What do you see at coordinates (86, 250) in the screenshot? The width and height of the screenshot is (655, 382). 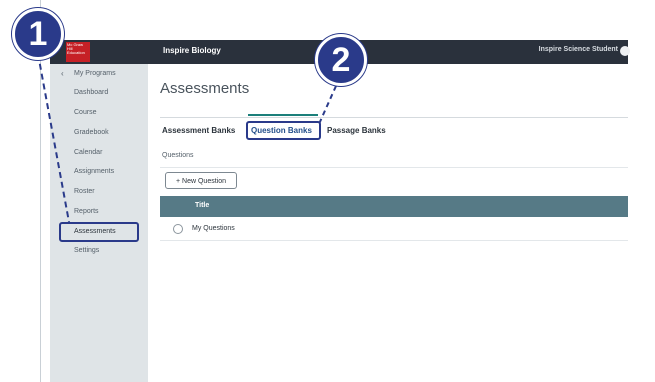 I see `sidebar-item-settings: Settings` at bounding box center [86, 250].